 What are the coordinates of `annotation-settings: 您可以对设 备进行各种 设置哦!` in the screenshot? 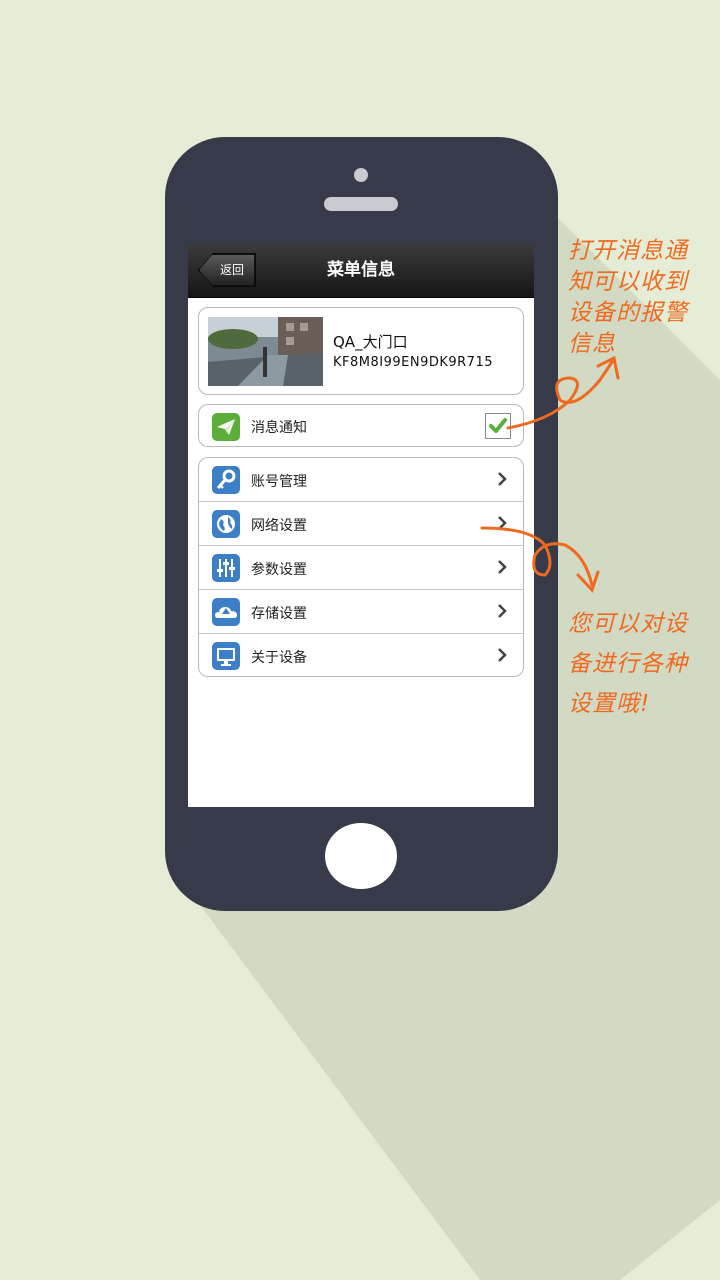 It's located at (628, 664).